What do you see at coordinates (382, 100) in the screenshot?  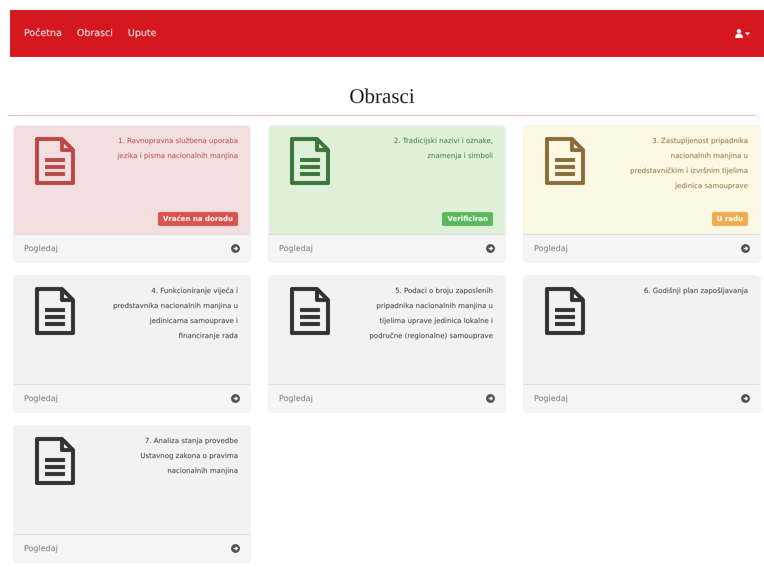 I see `page-title: Obrasci` at bounding box center [382, 100].